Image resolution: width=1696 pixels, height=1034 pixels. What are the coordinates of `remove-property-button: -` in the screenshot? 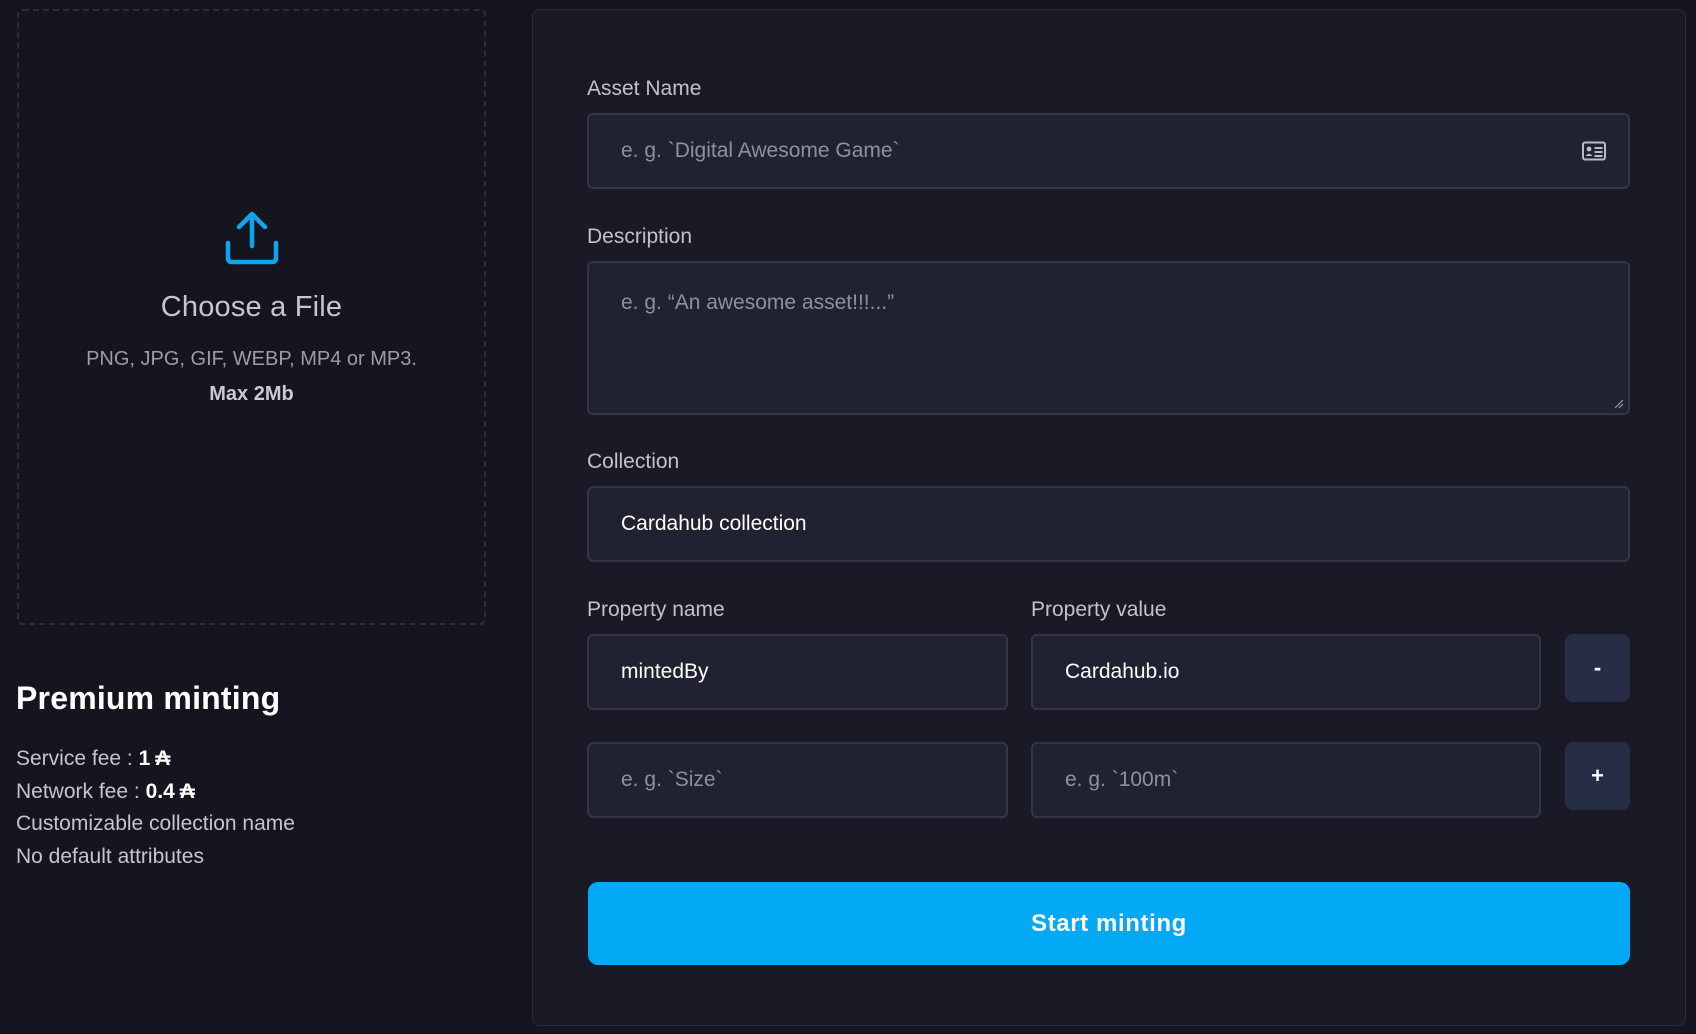 It's located at (1597, 668).